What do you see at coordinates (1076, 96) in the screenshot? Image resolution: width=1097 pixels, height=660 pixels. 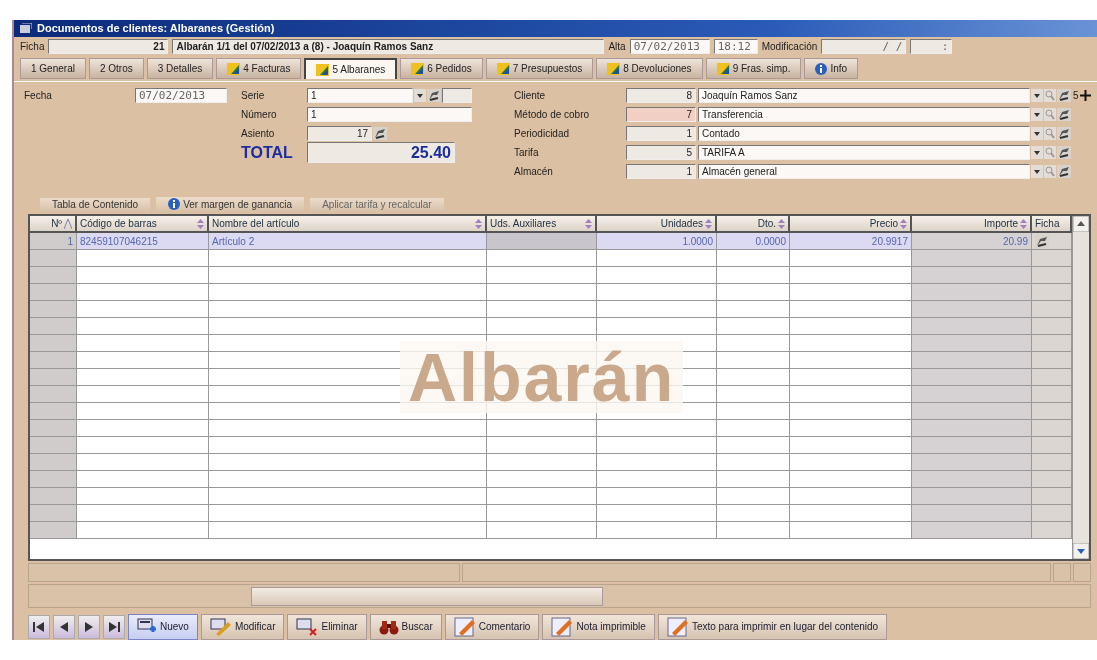 I see `count-label: 5` at bounding box center [1076, 96].